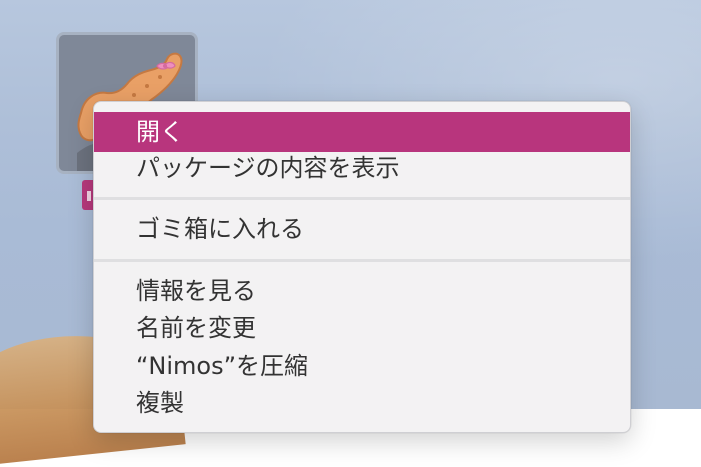  I want to click on menu-item-duplicate: 複製, so click(362, 403).